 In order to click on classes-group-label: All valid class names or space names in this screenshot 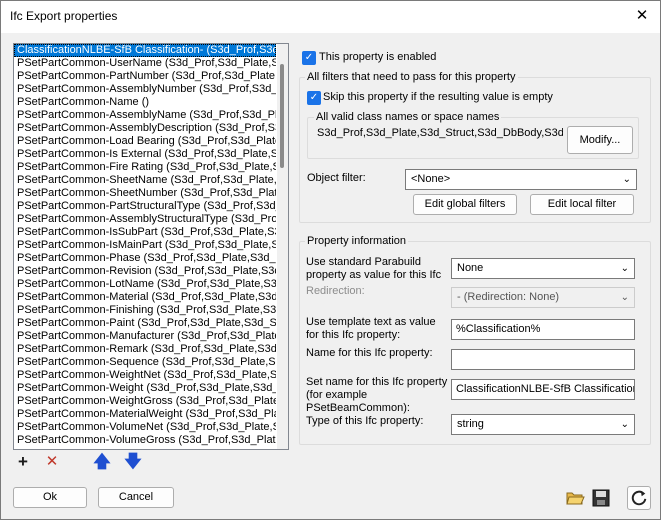, I will do `click(408, 117)`.